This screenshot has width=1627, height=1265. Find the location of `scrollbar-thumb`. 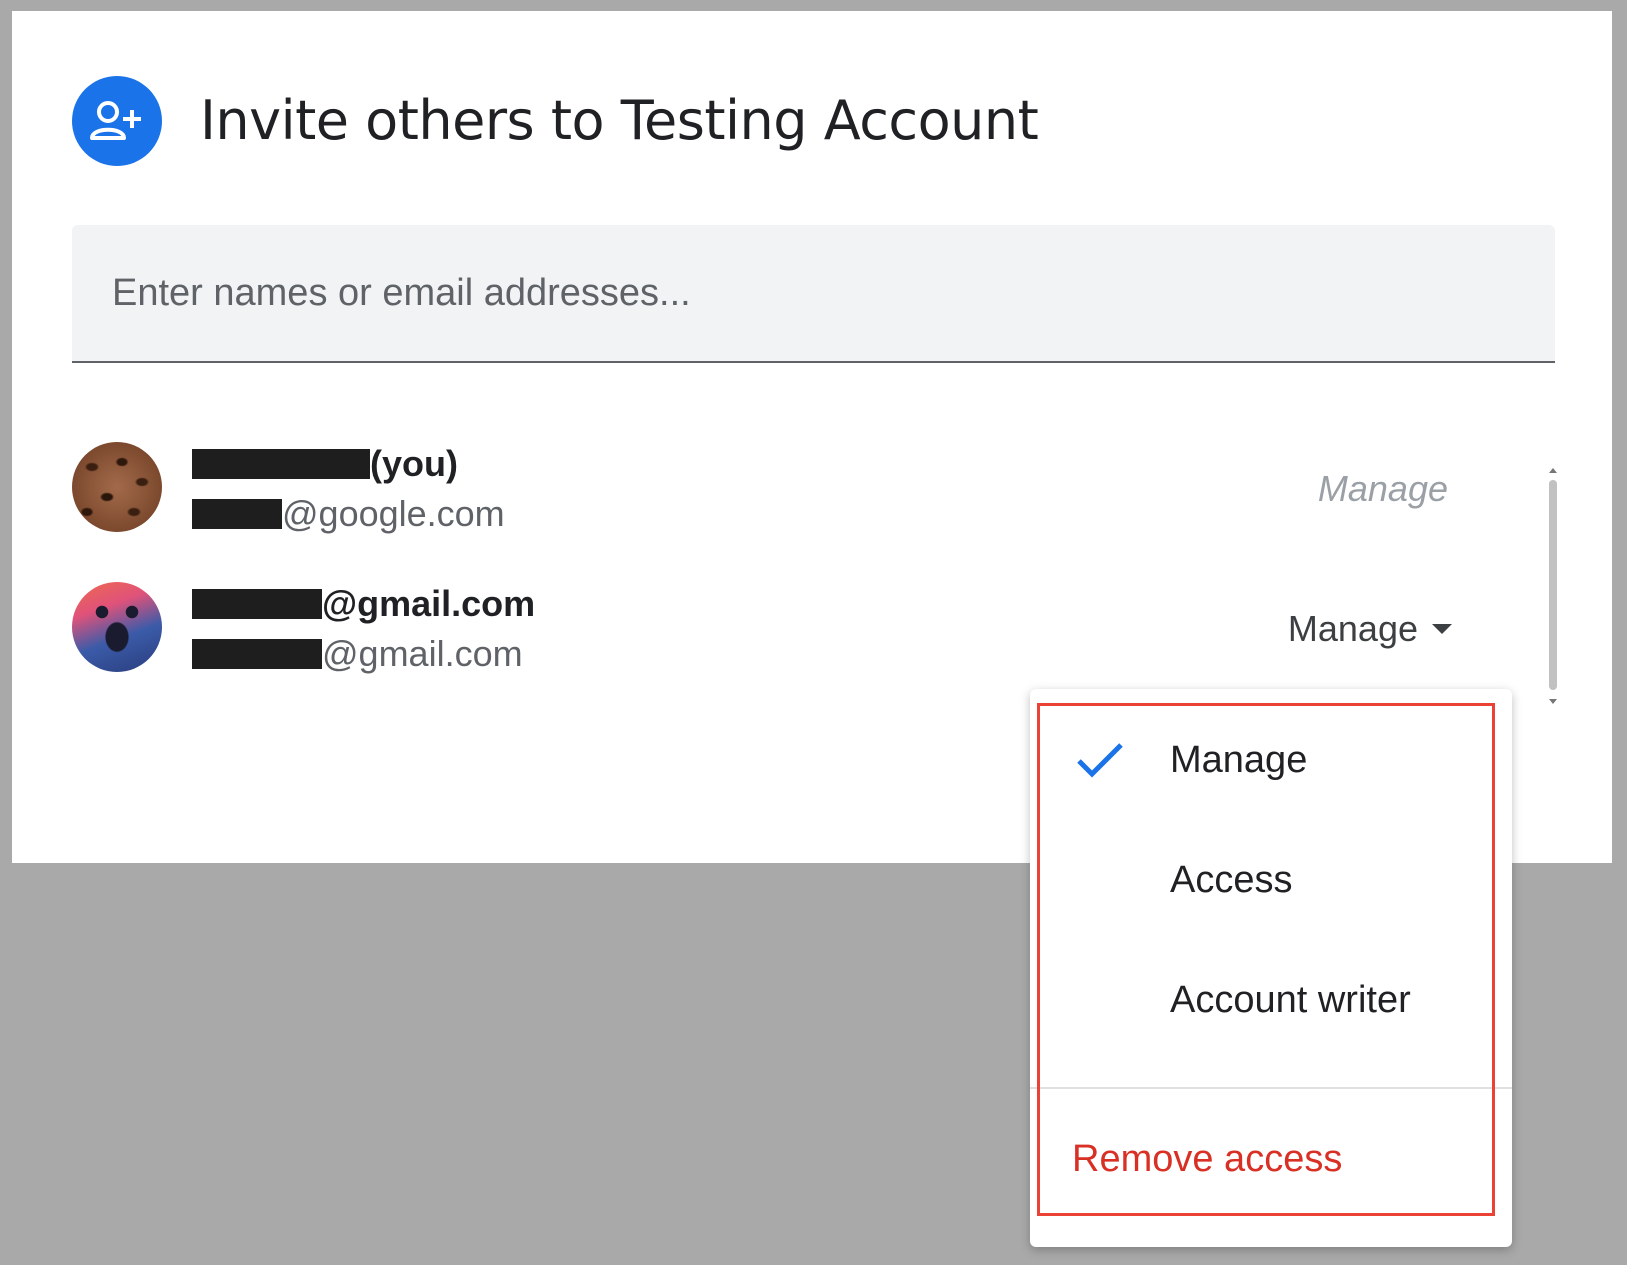

scrollbar-thumb is located at coordinates (1553, 585).